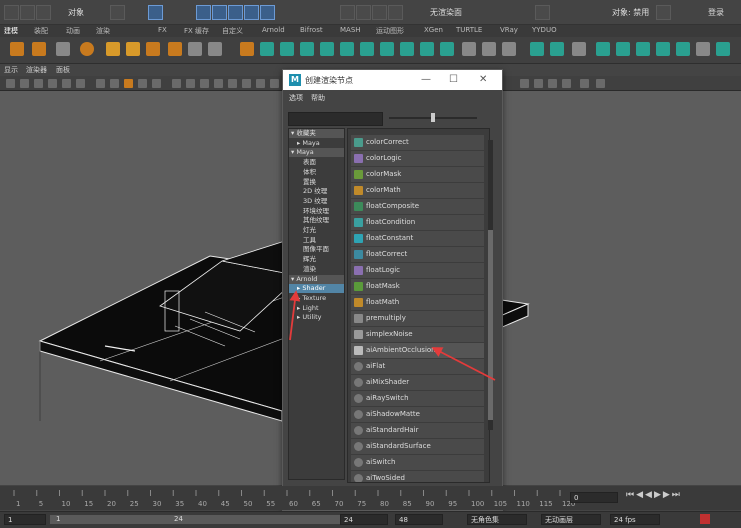 The image size is (741, 528). I want to click on timeline-tick-label: 45, so click(225, 504).